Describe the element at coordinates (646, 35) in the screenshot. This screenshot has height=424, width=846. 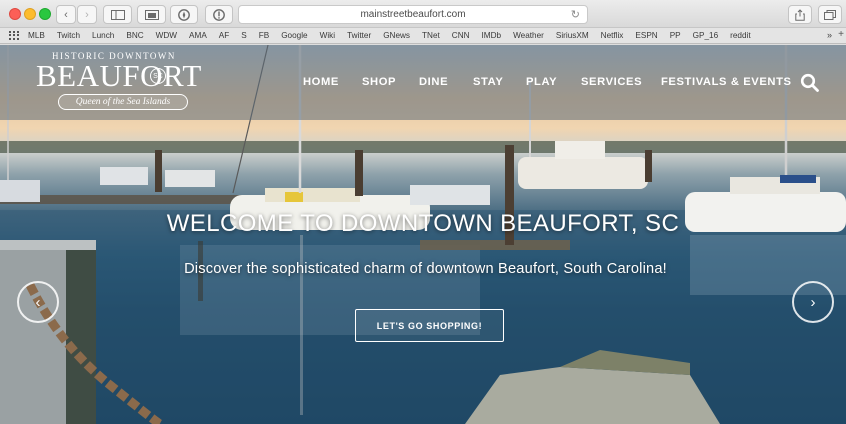
I see `bookmark-espn: ESPN` at that location.